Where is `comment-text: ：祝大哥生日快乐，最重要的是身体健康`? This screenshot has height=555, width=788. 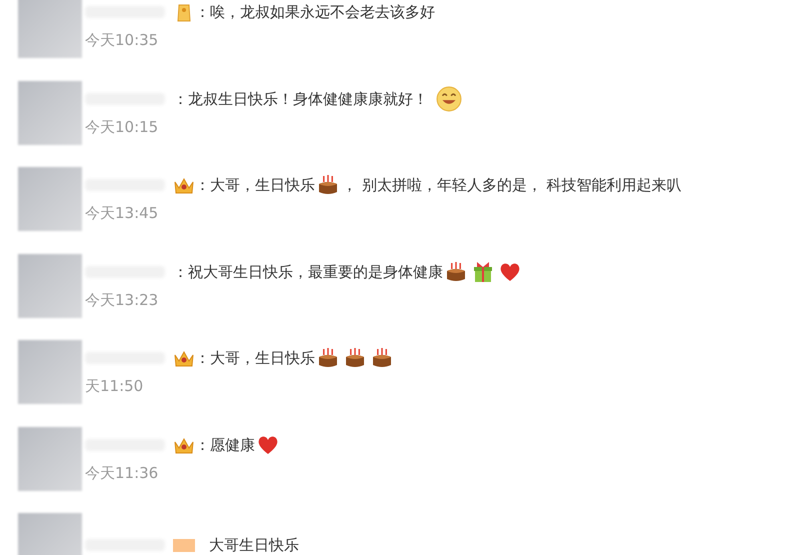
comment-text: ：祝大哥生日快乐，最重要的是身体健康 is located at coordinates (308, 272).